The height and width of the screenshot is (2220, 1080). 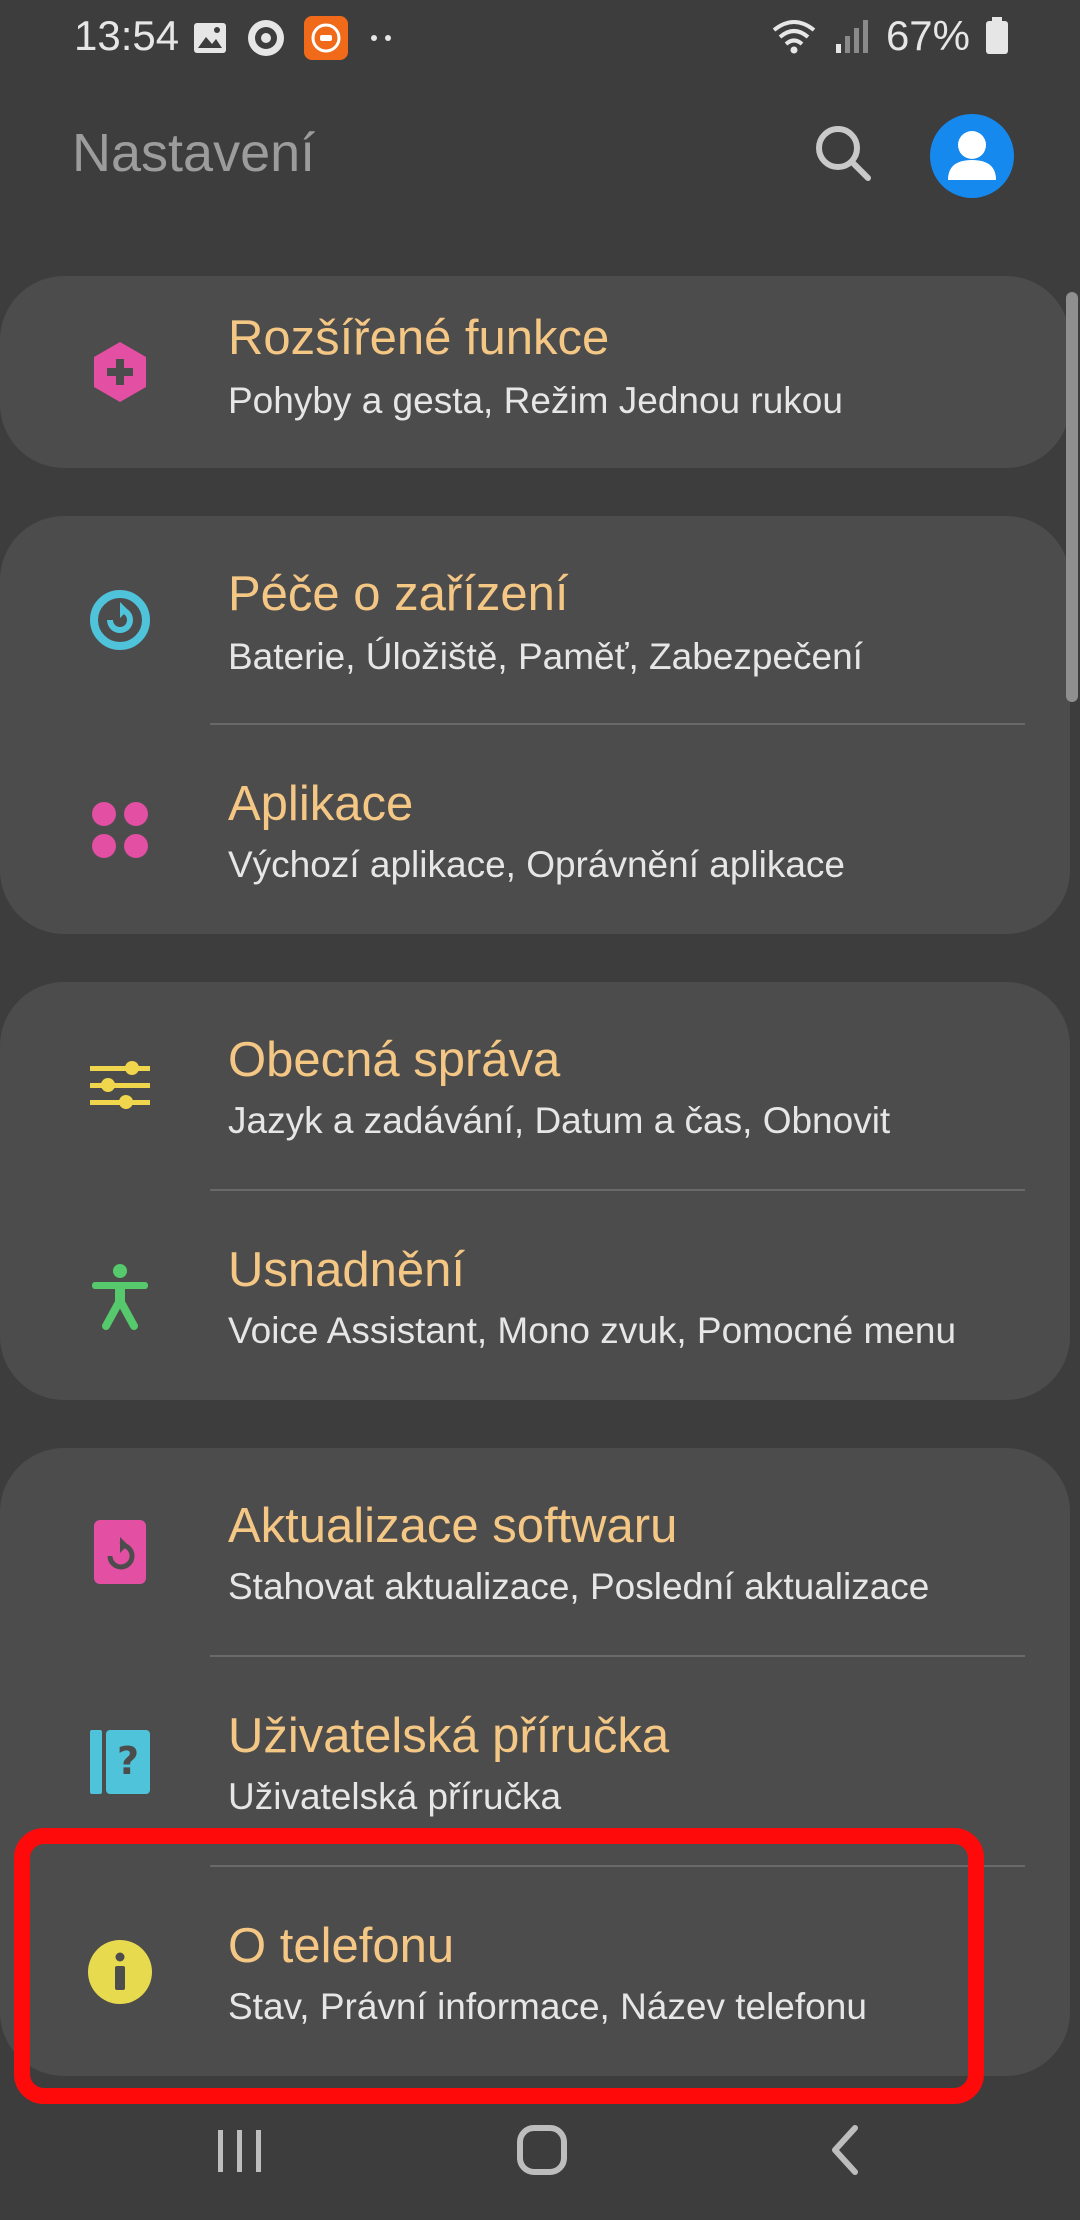 I want to click on device-care-icon, so click(x=120, y=620).